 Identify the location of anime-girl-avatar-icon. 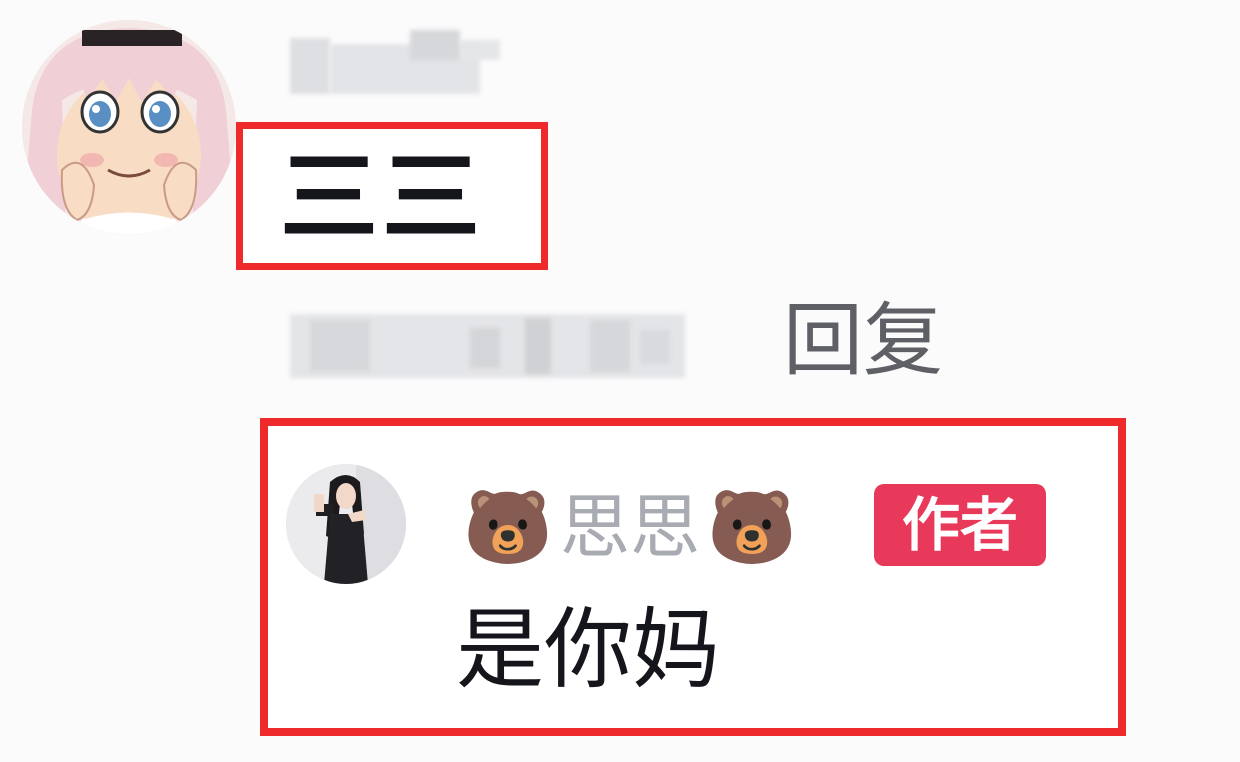
(129, 127).